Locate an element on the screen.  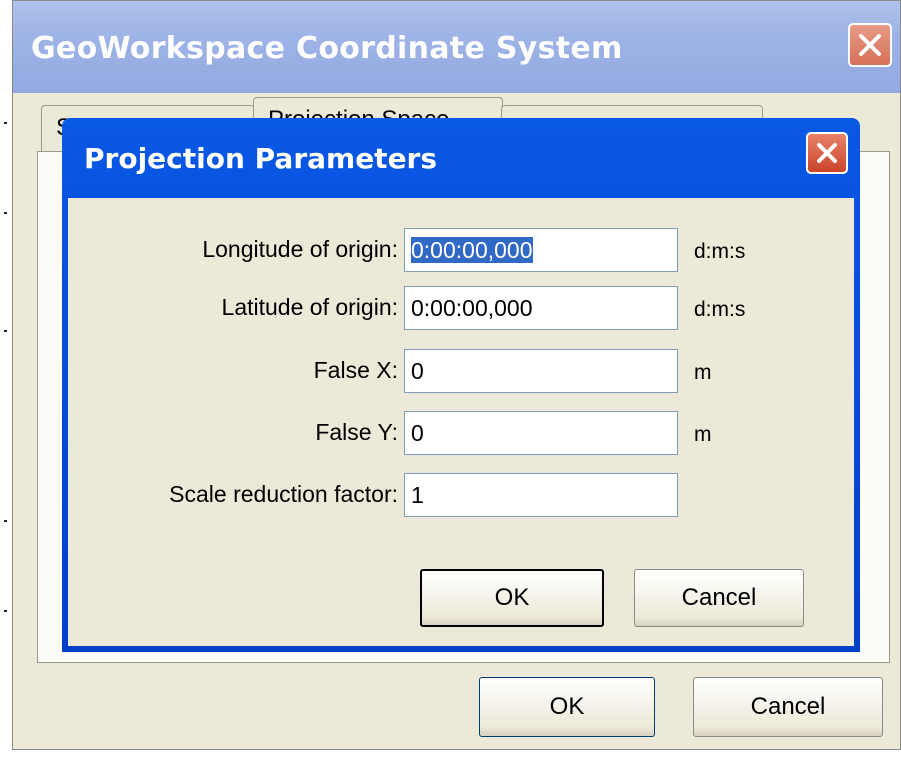
inner-ok-label: OK is located at coordinates (512, 597).